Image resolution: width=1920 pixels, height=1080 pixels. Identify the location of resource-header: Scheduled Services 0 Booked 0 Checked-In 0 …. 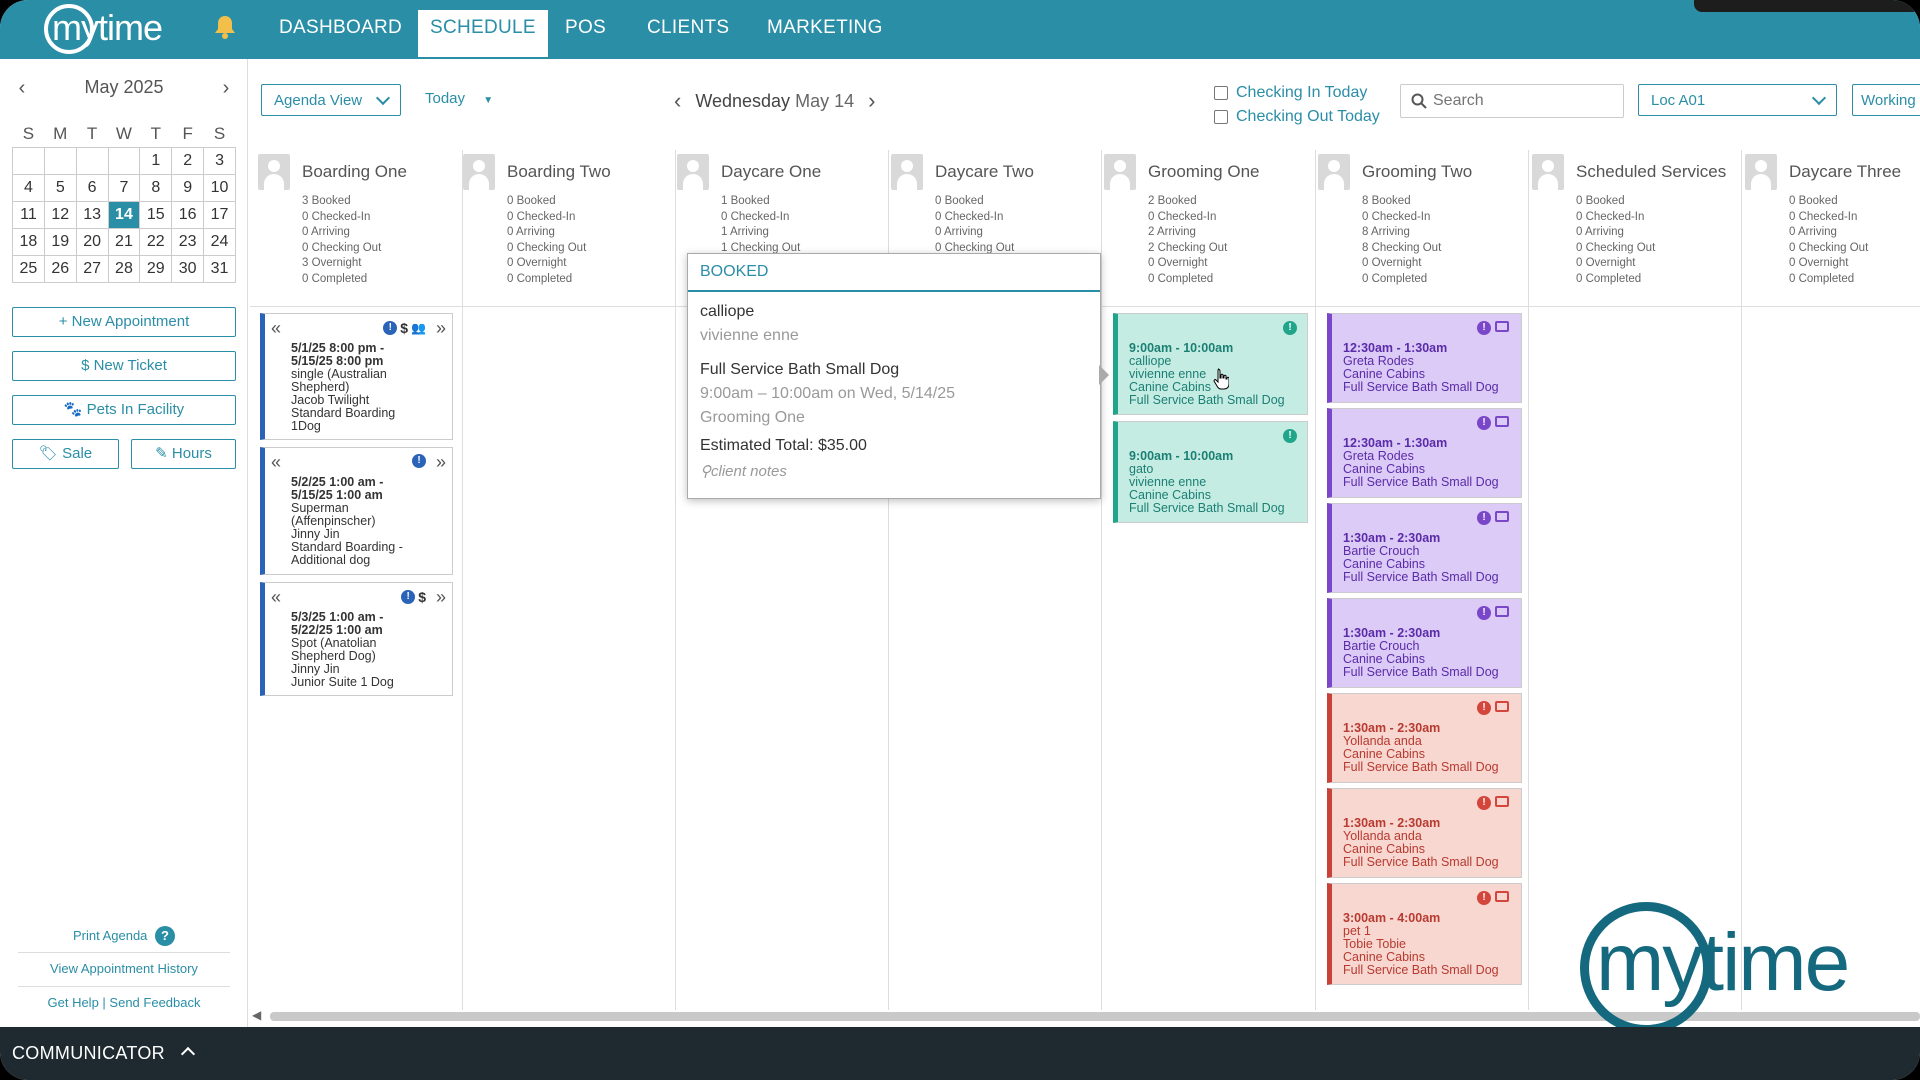
(1632, 224).